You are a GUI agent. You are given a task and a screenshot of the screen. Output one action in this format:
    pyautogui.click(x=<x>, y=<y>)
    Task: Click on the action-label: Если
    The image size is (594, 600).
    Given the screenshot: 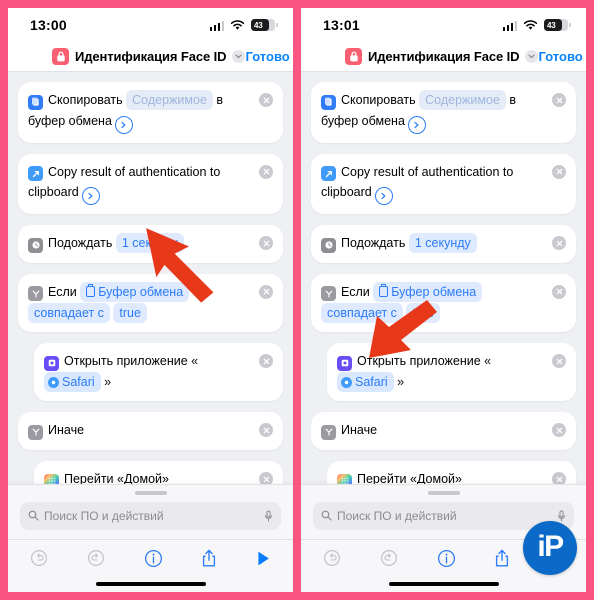 What is the action you would take?
    pyautogui.click(x=62, y=291)
    